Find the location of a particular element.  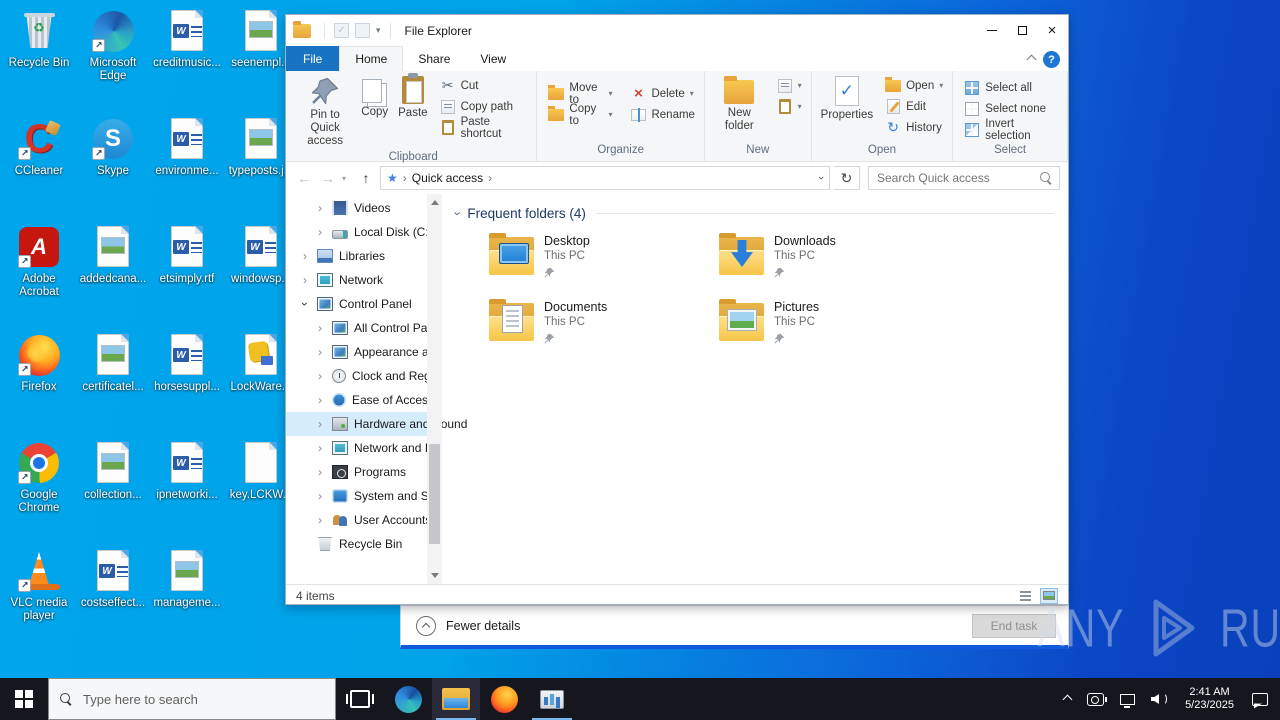

folder-tile: Documents This PC is located at coordinates (603, 329).